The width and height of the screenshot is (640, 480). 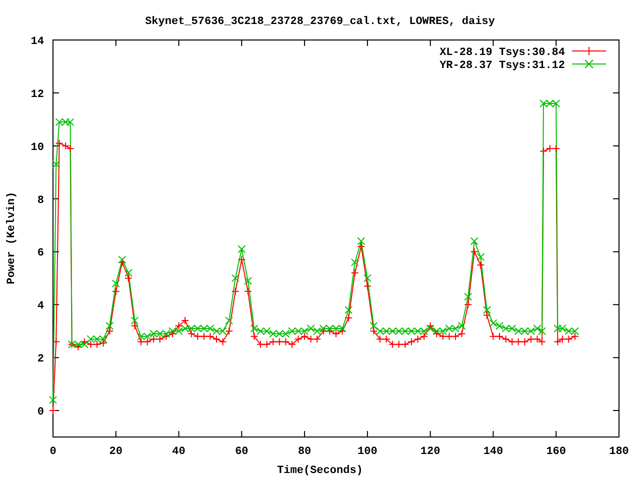 I want to click on tick-label: 60, so click(x=241, y=452).